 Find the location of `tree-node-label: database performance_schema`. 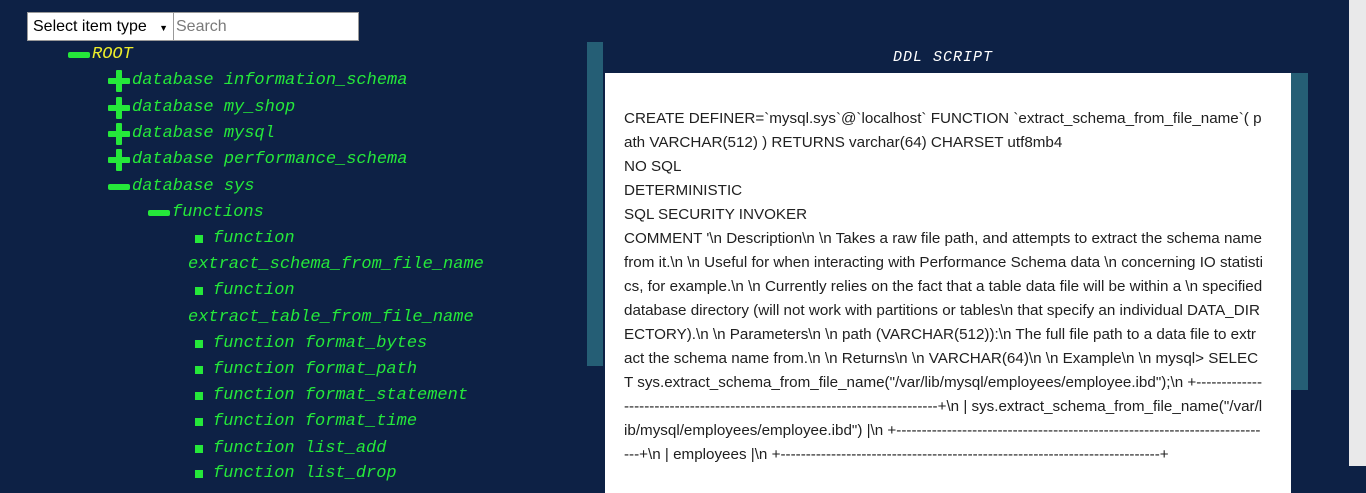

tree-node-label: database performance_schema is located at coordinates (270, 159).